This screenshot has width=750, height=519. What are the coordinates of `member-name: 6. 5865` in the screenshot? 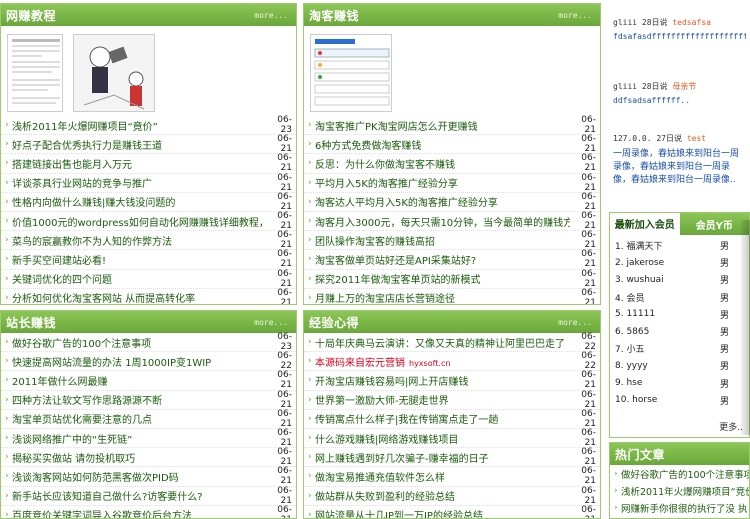 It's located at (667, 332).